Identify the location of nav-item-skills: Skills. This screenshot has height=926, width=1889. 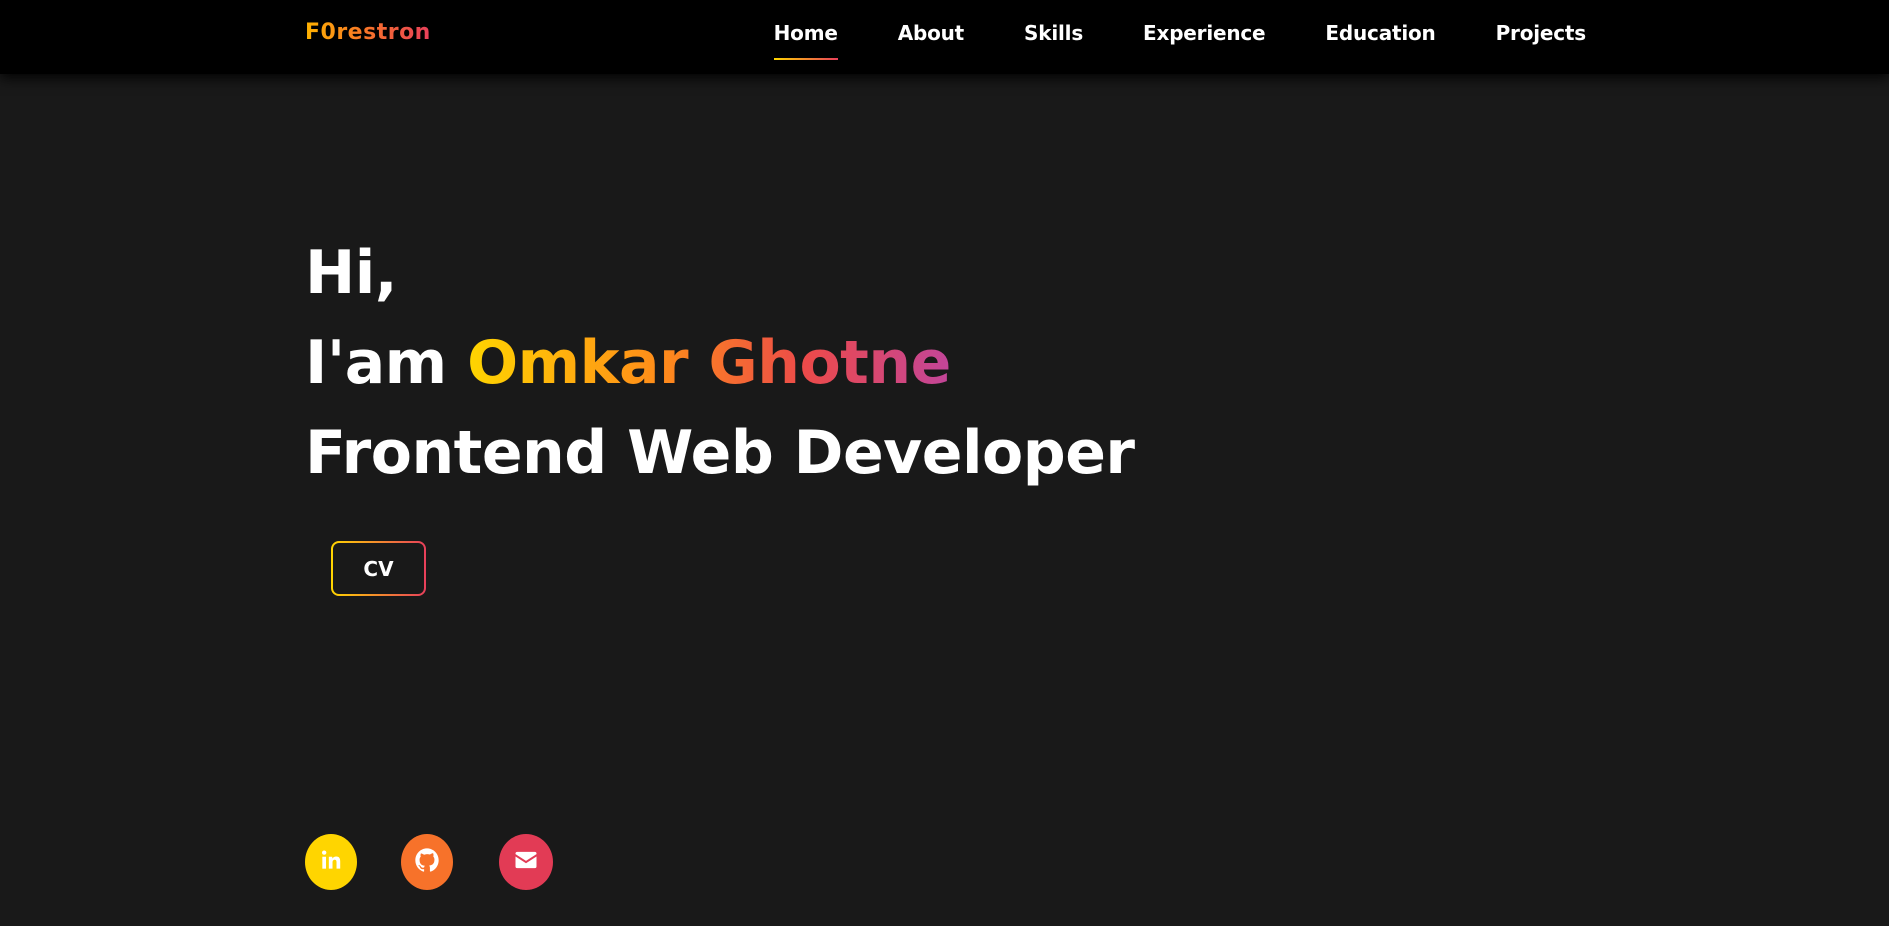
(1053, 33).